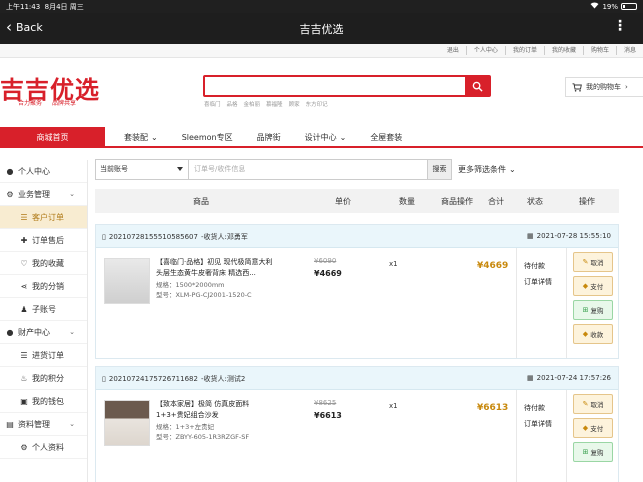 The height and width of the screenshot is (482, 643). Describe the element at coordinates (24, 401) in the screenshot. I see `wallet-icon: ▣` at that location.